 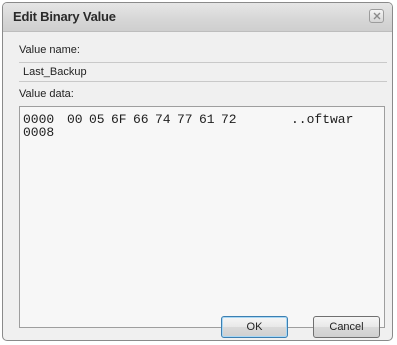 What do you see at coordinates (141, 119) in the screenshot?
I see `hex-byte: 66` at bounding box center [141, 119].